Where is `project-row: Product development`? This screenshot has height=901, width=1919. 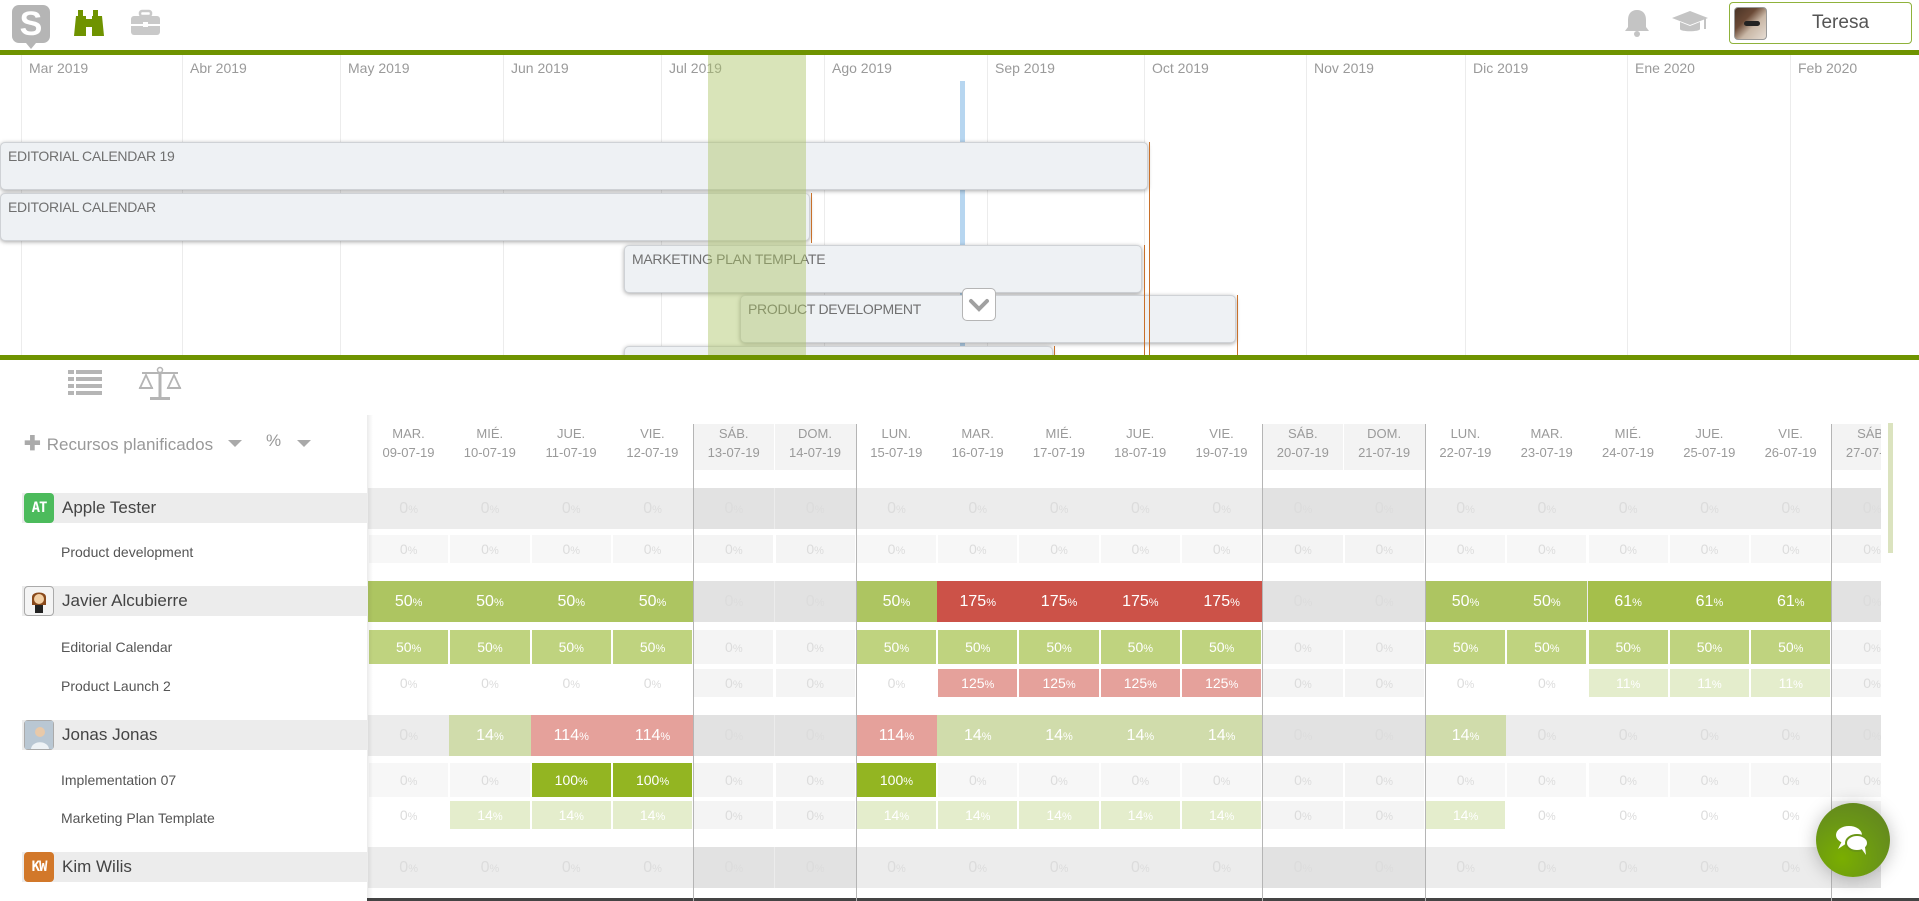
project-row: Product development is located at coordinates (183, 552).